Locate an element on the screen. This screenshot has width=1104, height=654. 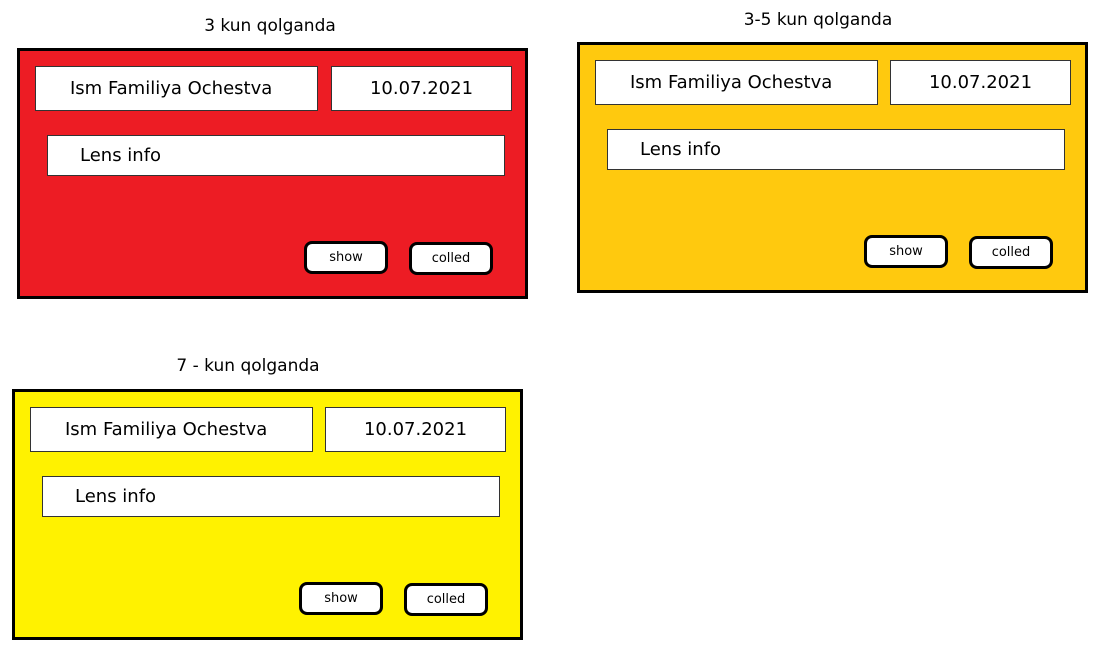
card-title-3-days: 3 kun qolganda is located at coordinates (270, 26).